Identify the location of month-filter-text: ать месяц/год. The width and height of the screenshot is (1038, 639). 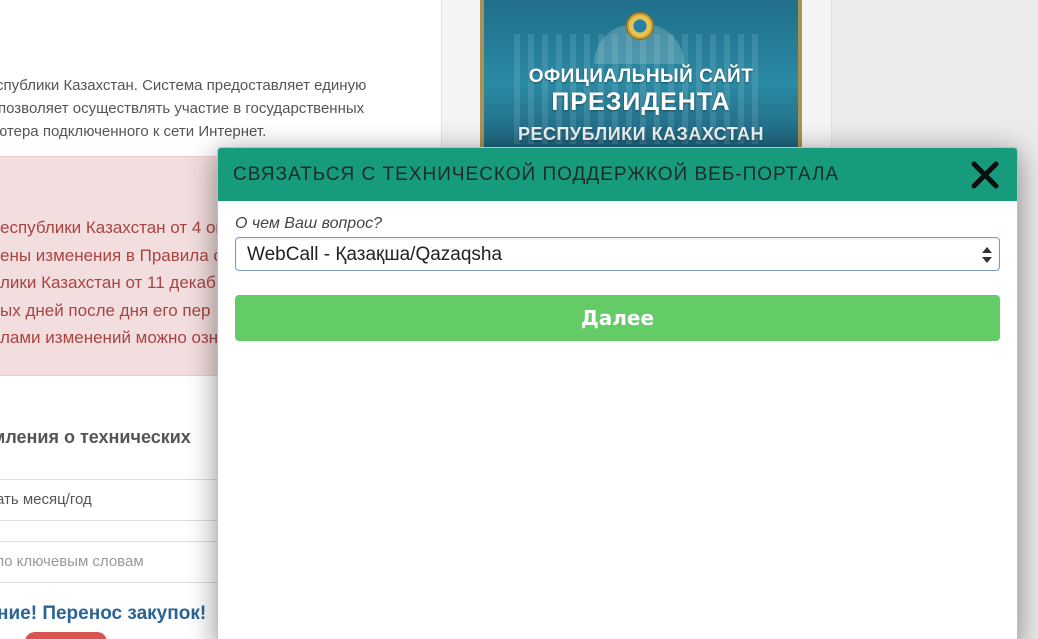
(46, 499).